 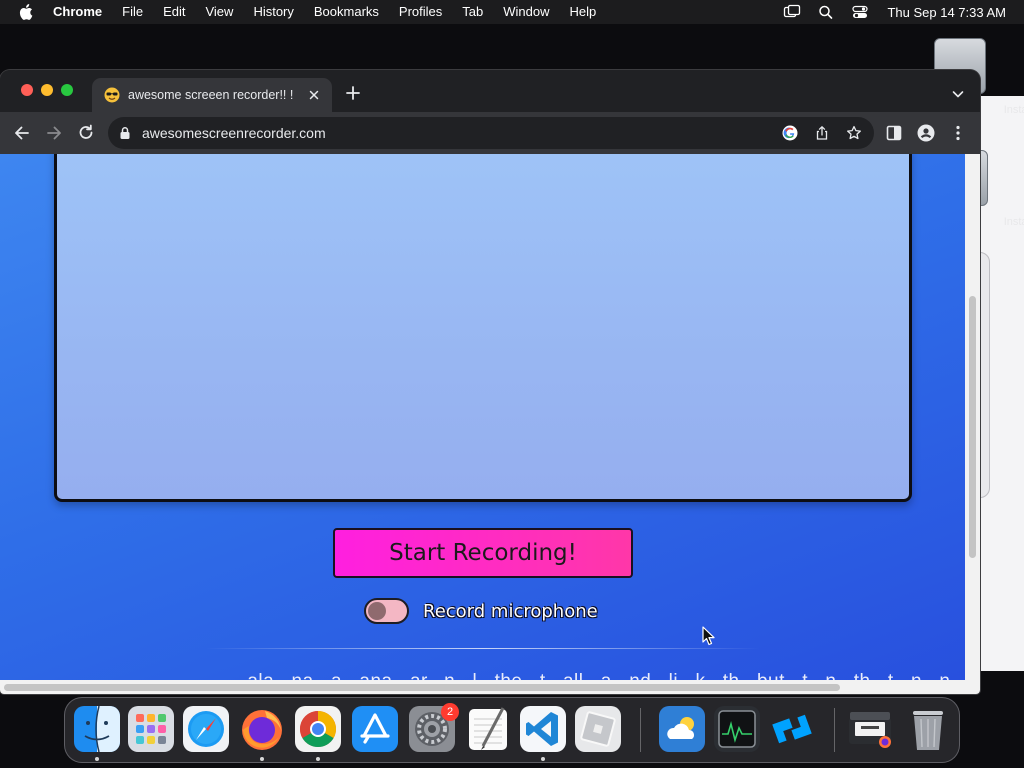 What do you see at coordinates (583, 12) in the screenshot?
I see `menu-help: Help` at bounding box center [583, 12].